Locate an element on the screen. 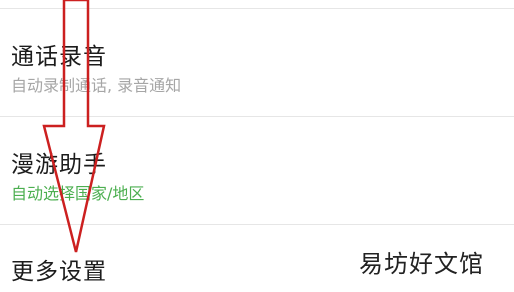 This screenshot has height=292, width=514. settings-item-title: 通话录音 is located at coordinates (59, 57).